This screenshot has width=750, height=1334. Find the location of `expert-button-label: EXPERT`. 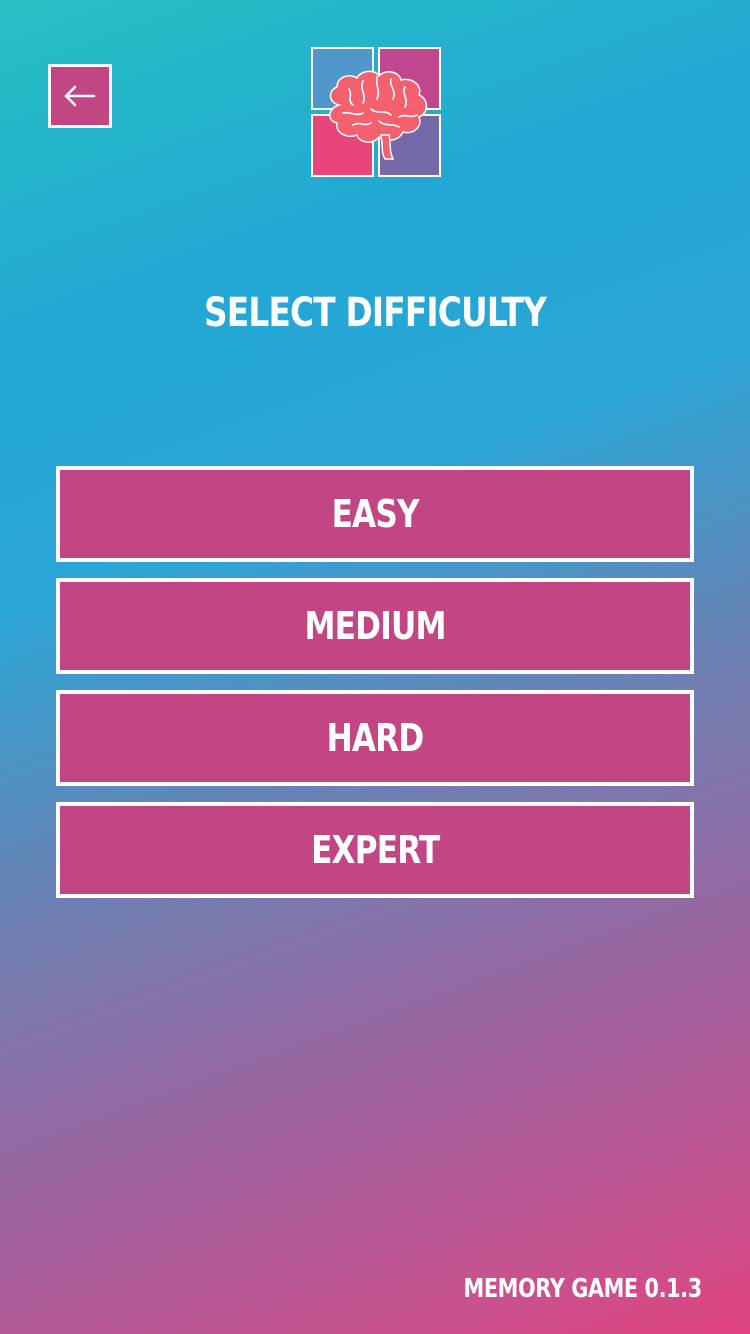

expert-button-label: EXPERT is located at coordinates (375, 850).